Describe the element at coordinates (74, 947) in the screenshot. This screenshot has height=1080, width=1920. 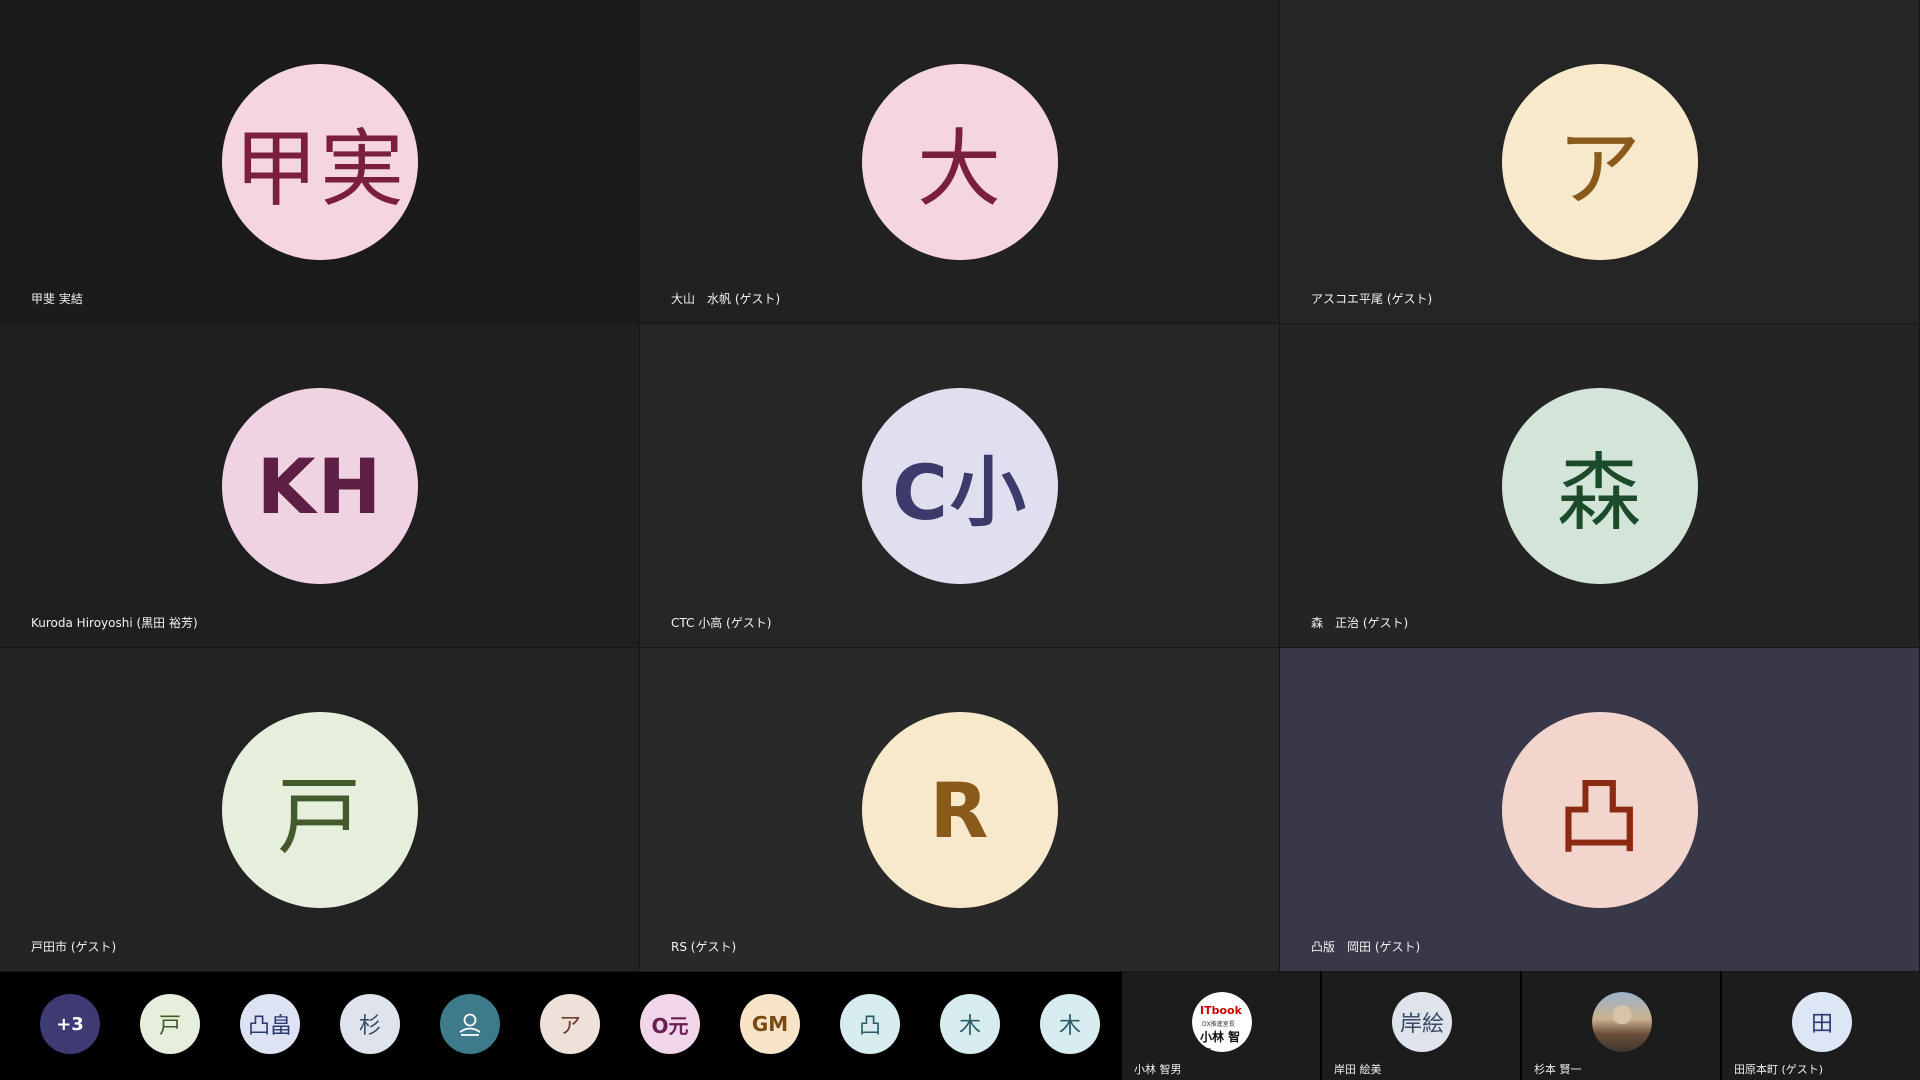
I see `participant-name: 戸田市 (ゲスト)` at that location.